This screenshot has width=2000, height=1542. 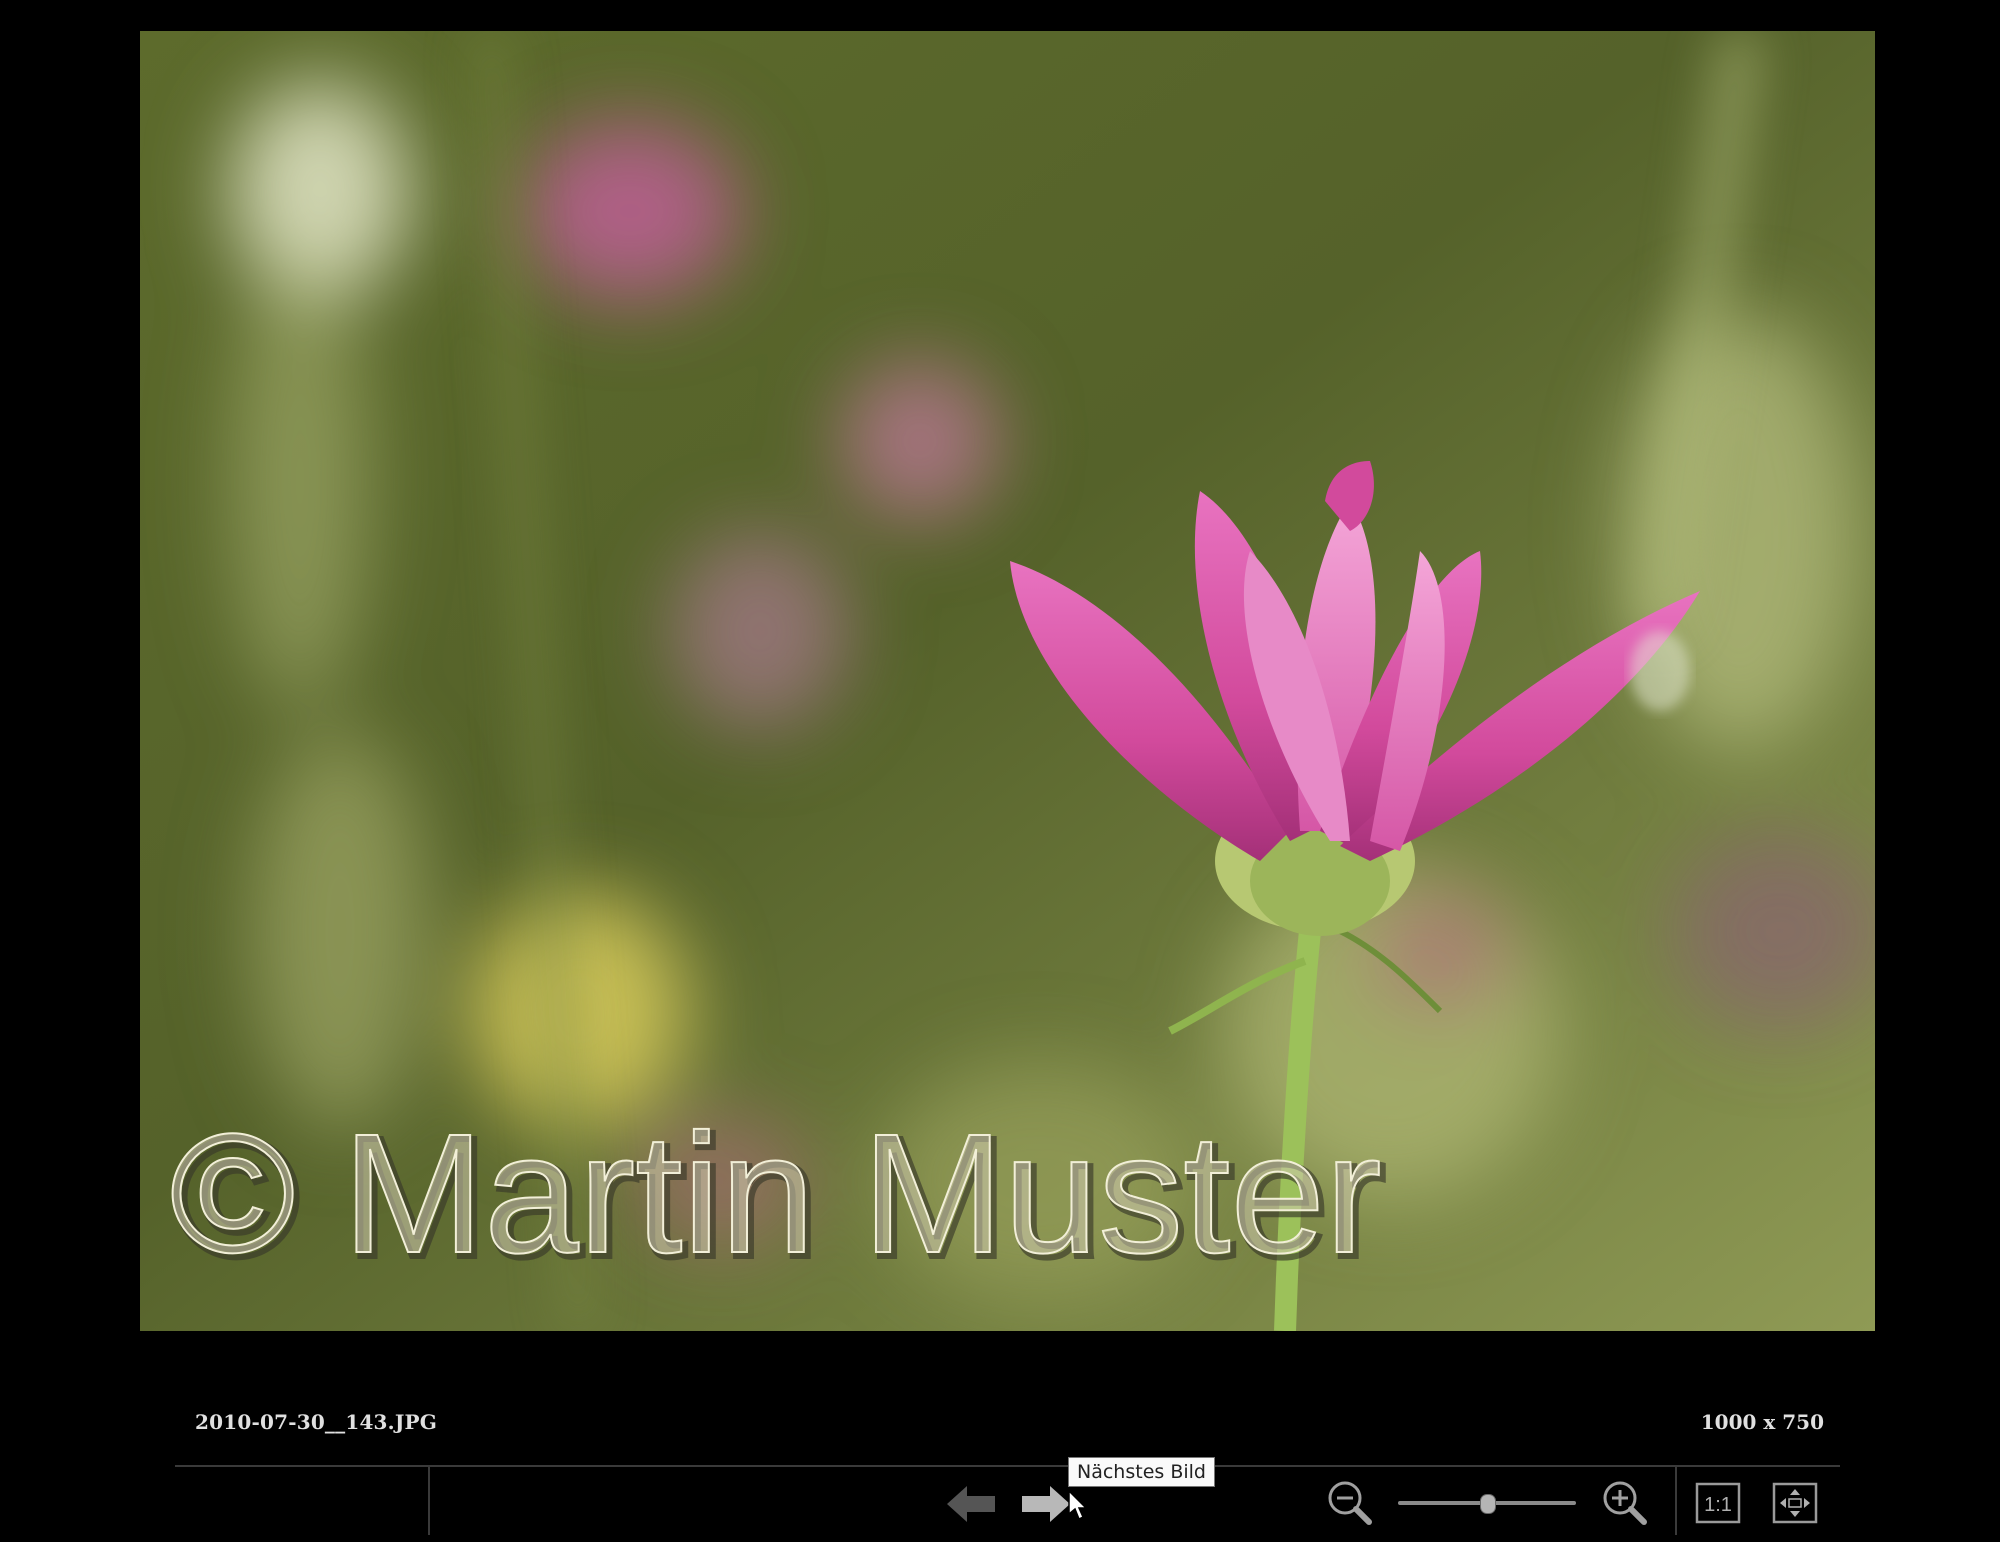 What do you see at coordinates (316, 1422) in the screenshot?
I see `file-name-label: 2010-07-30__143.JPG` at bounding box center [316, 1422].